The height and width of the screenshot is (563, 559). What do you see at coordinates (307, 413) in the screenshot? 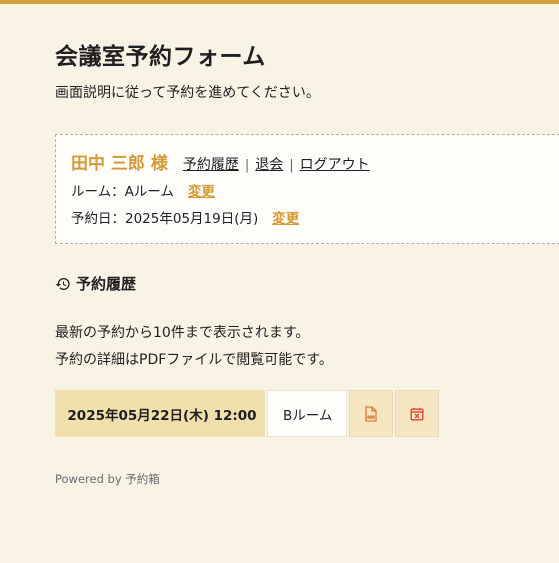
I see `reservation-room: Bルーム` at bounding box center [307, 413].